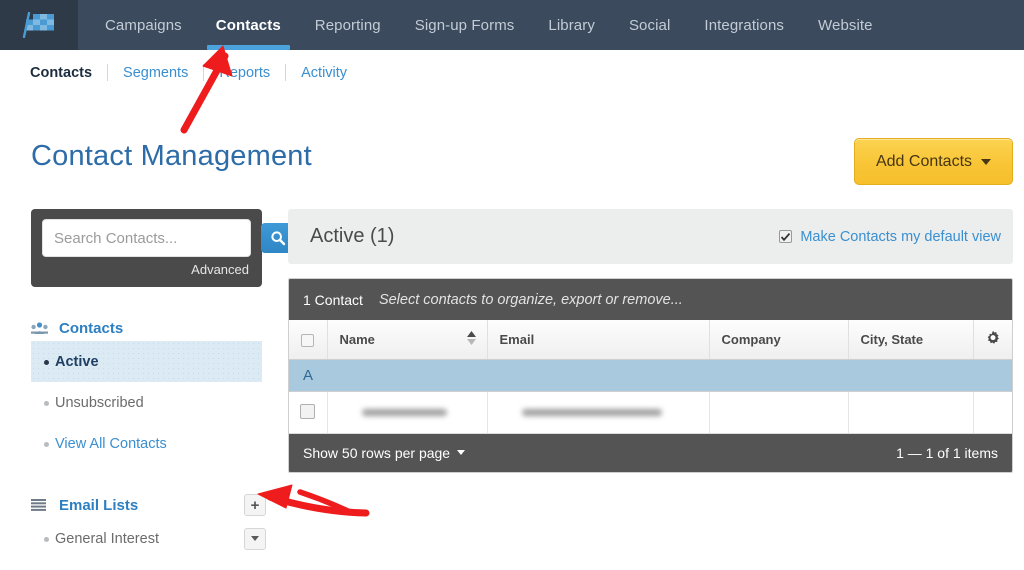  I want to click on nav-item-social: Social, so click(649, 25).